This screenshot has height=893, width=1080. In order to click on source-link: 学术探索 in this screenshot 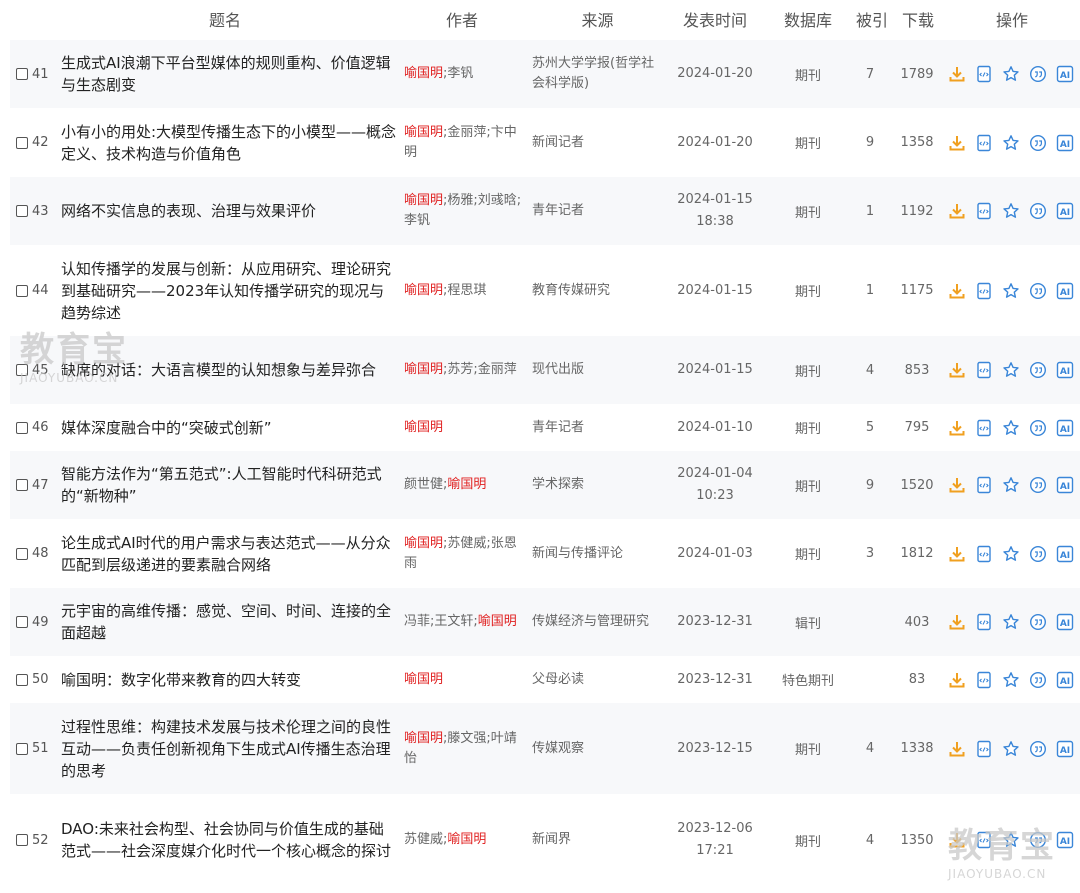, I will do `click(558, 485)`.